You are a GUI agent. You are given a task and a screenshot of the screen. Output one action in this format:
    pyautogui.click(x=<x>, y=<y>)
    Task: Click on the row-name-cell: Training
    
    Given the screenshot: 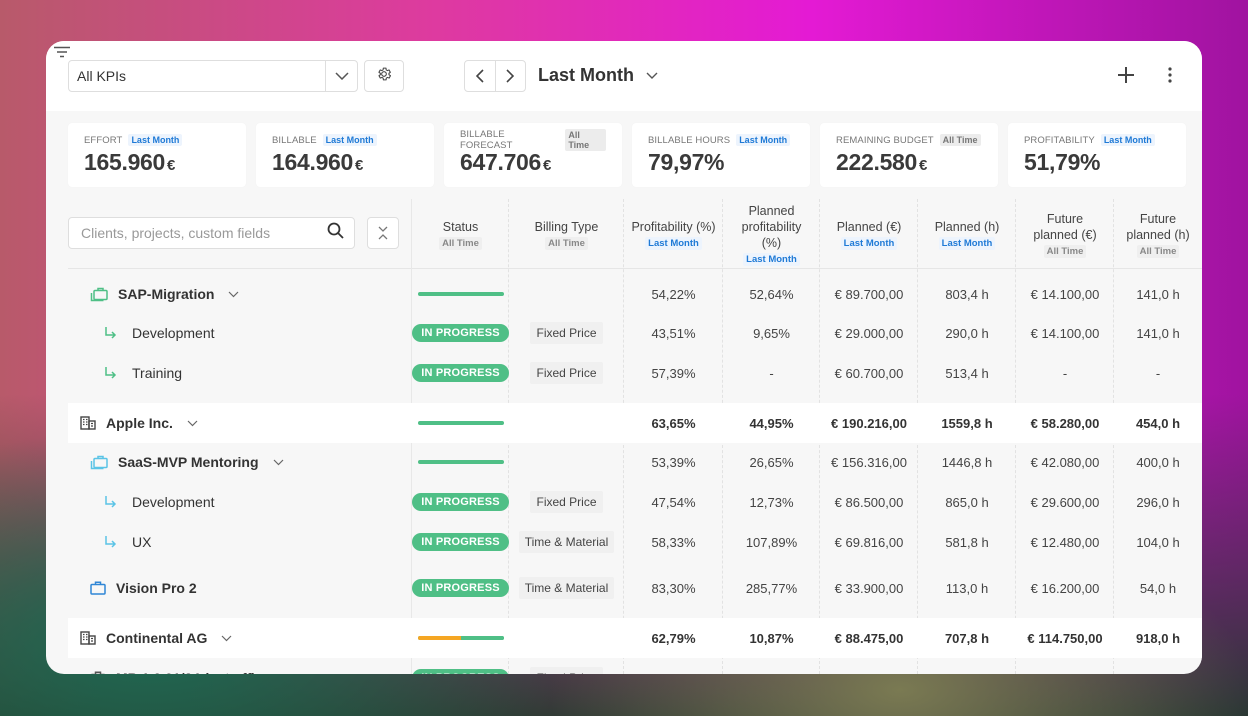 What is the action you would take?
    pyautogui.click(x=143, y=373)
    